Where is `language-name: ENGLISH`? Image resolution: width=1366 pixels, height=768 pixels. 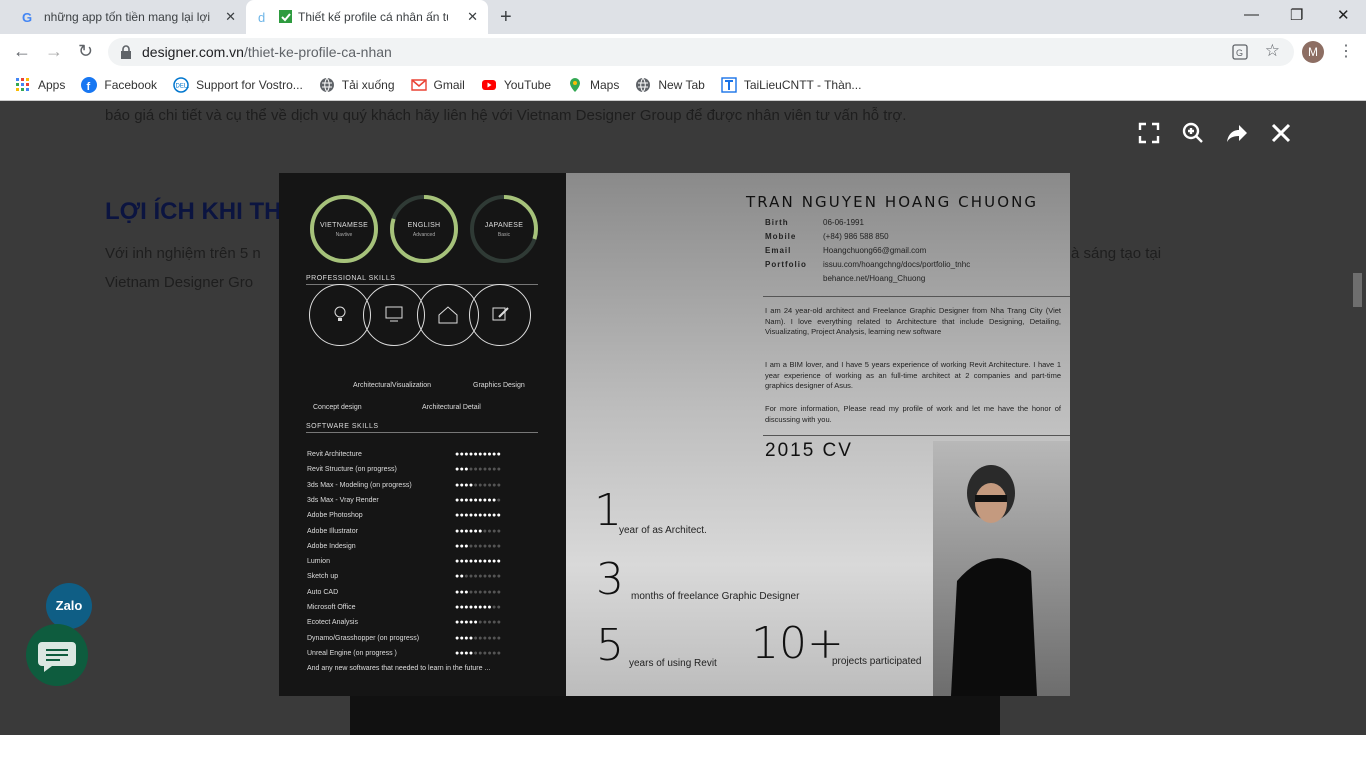
language-name: ENGLISH is located at coordinates (424, 225).